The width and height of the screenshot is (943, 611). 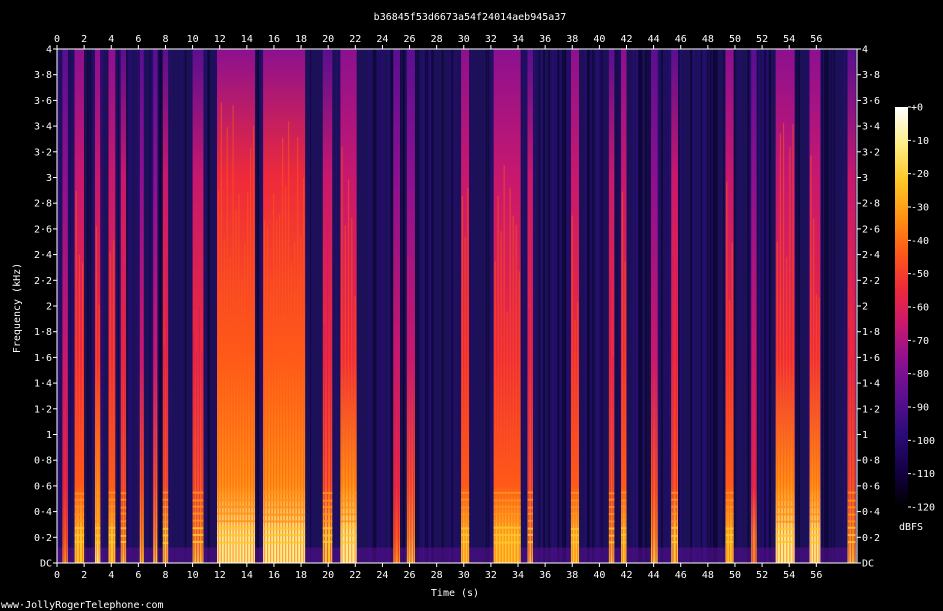 I want to click on x-tick-label: 2, so click(x=84, y=575).